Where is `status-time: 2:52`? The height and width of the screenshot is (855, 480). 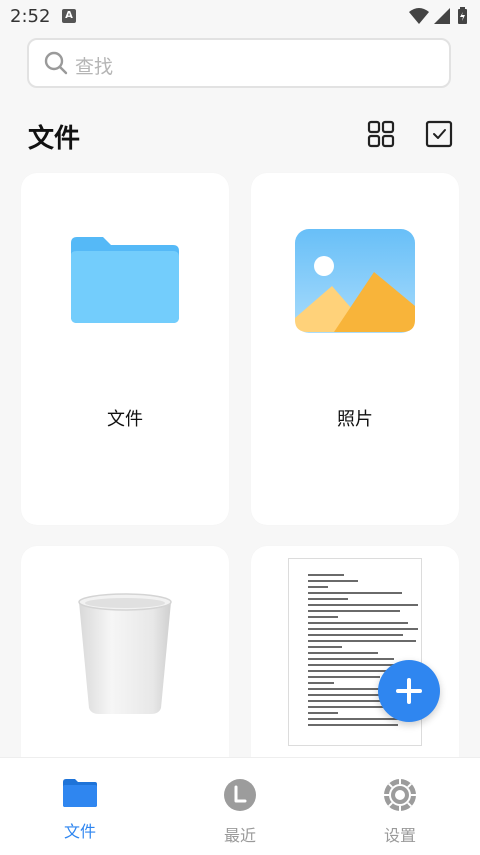 status-time: 2:52 is located at coordinates (30, 16).